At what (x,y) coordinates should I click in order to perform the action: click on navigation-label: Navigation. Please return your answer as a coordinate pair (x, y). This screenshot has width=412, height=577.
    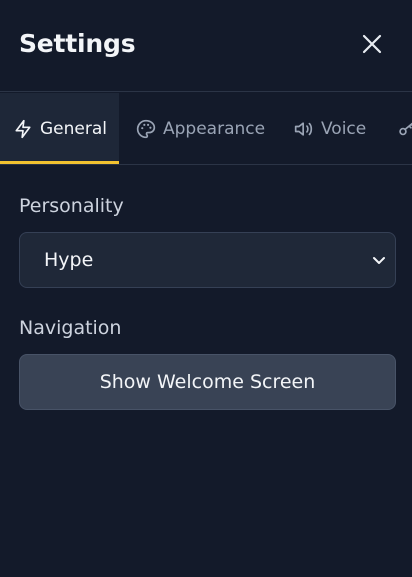
    Looking at the image, I should click on (70, 328).